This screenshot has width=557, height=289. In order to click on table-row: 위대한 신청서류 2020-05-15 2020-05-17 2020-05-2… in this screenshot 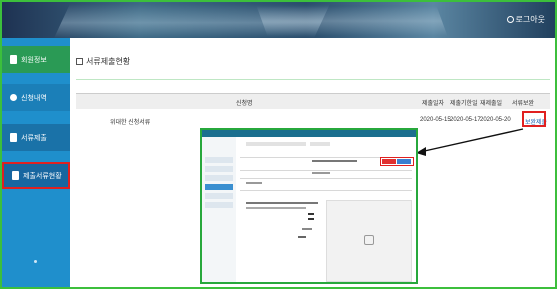, I will do `click(313, 120)`.